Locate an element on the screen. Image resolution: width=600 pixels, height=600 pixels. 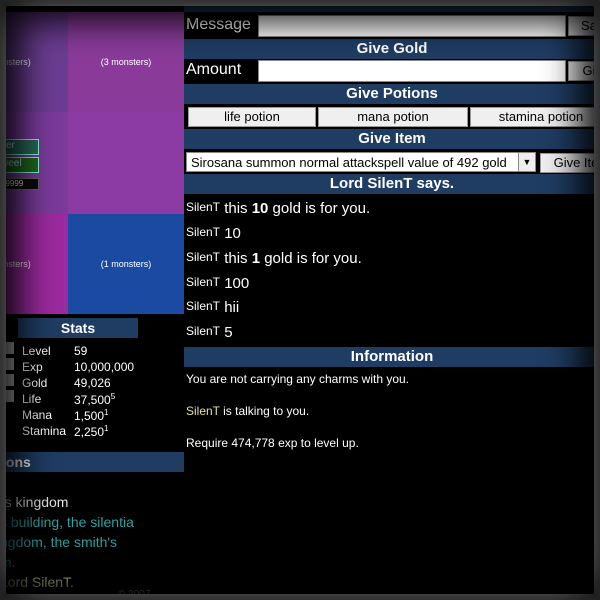
potions-row: life potion mana potion stamina potion is located at coordinates (392, 116).